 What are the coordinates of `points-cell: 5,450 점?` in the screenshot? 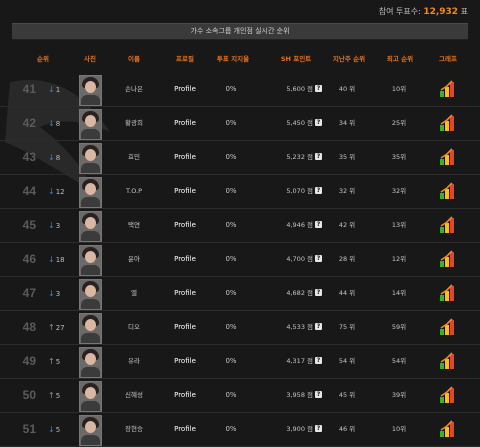 It's located at (295, 123).